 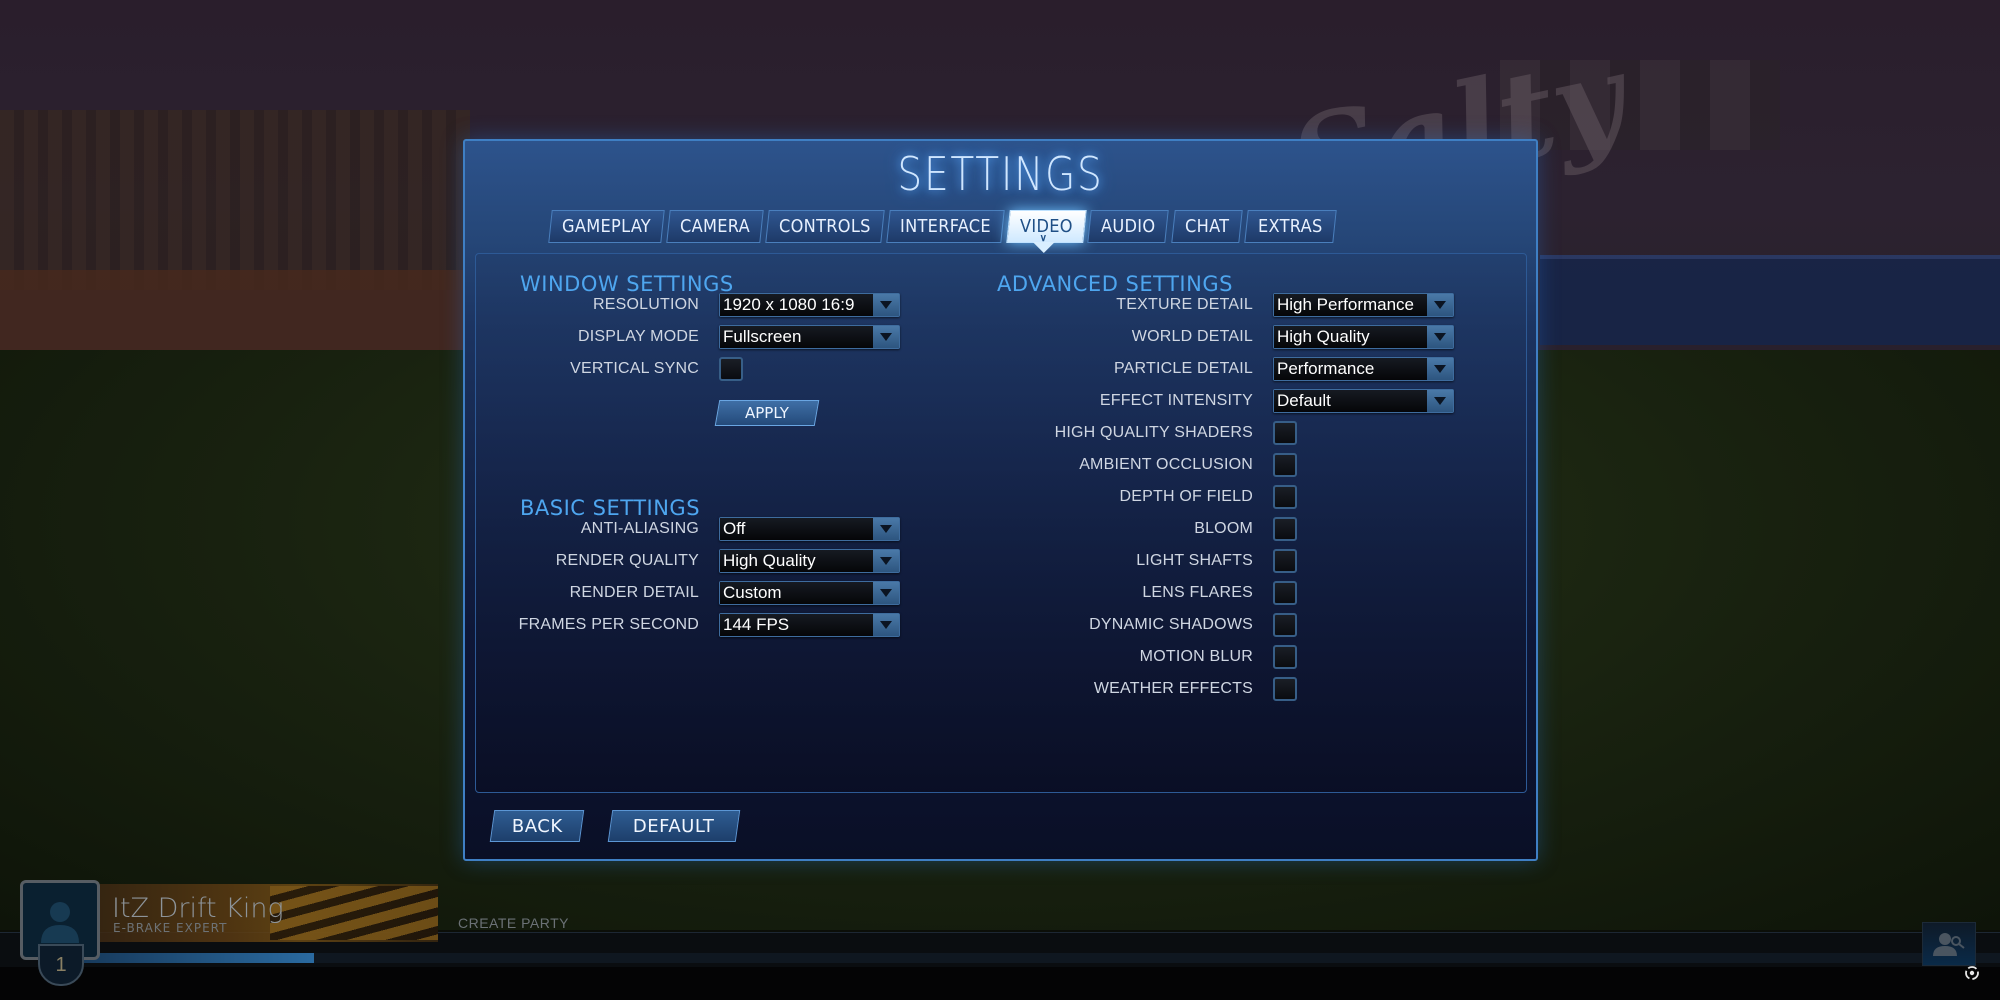 What do you see at coordinates (886, 433) in the screenshot?
I see `toggle-row-high-quality-shaders: HIGH QUALITY SHADERS` at bounding box center [886, 433].